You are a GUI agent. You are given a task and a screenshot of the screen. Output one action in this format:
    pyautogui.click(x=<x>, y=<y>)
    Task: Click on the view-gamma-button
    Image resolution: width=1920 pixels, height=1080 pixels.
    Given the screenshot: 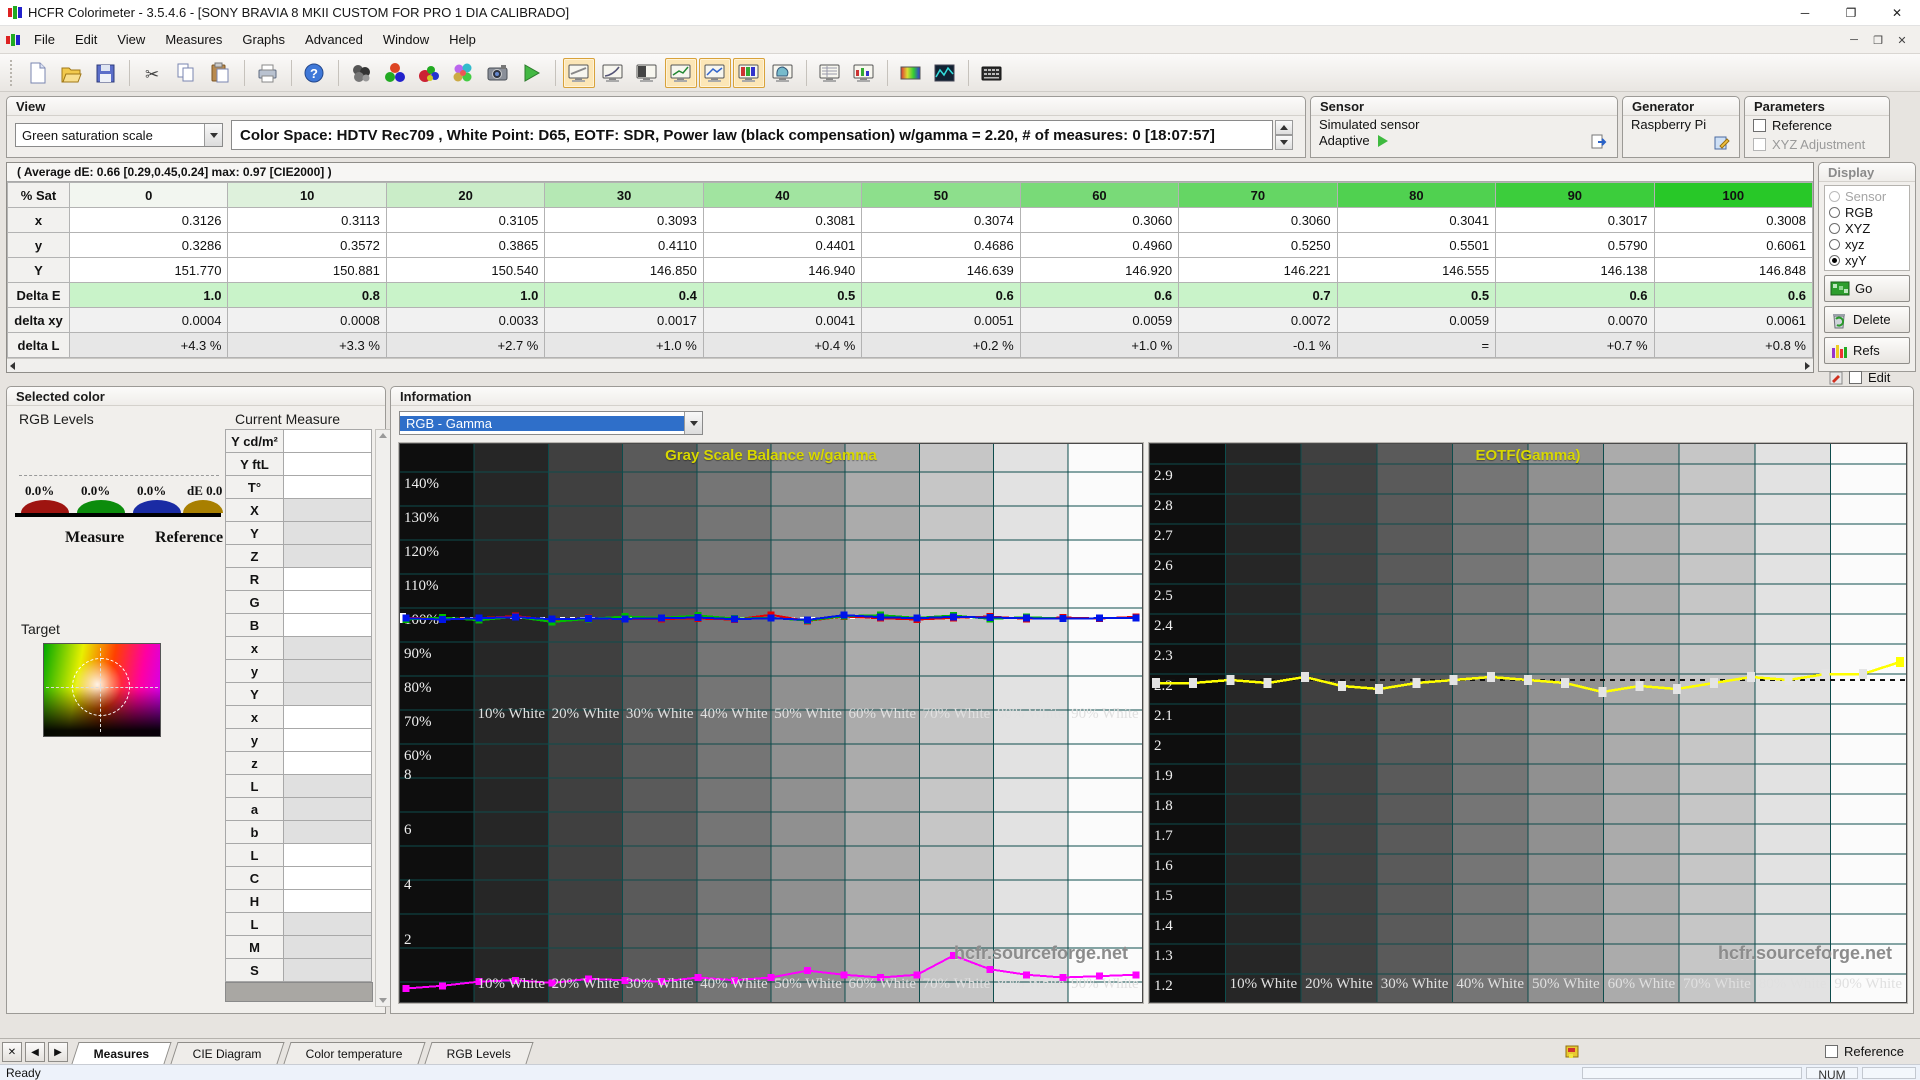 What is the action you would take?
    pyautogui.click(x=613, y=73)
    